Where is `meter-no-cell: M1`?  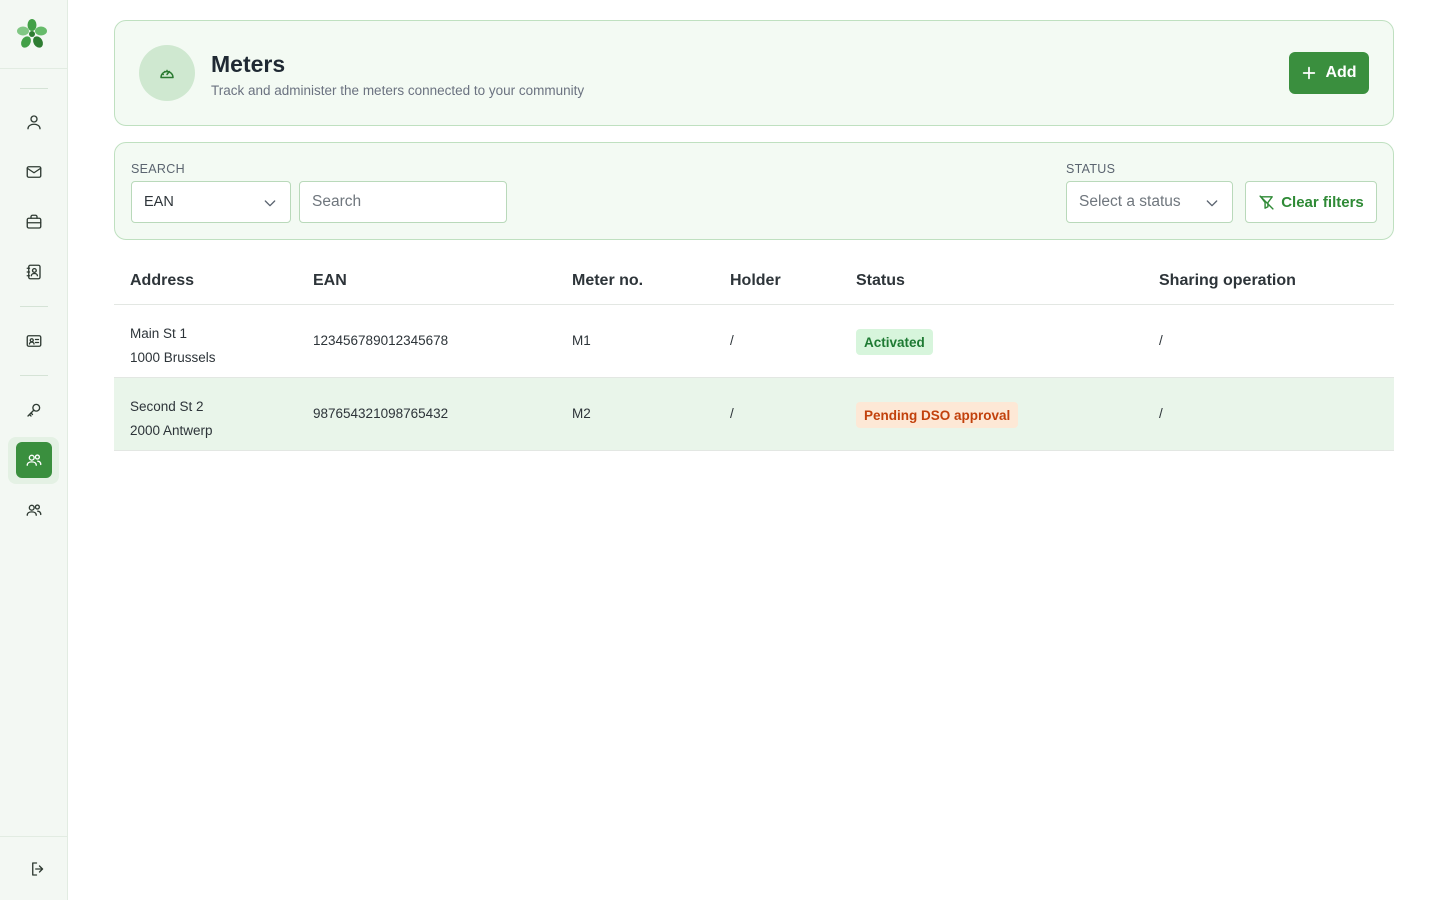 meter-no-cell: M1 is located at coordinates (581, 340).